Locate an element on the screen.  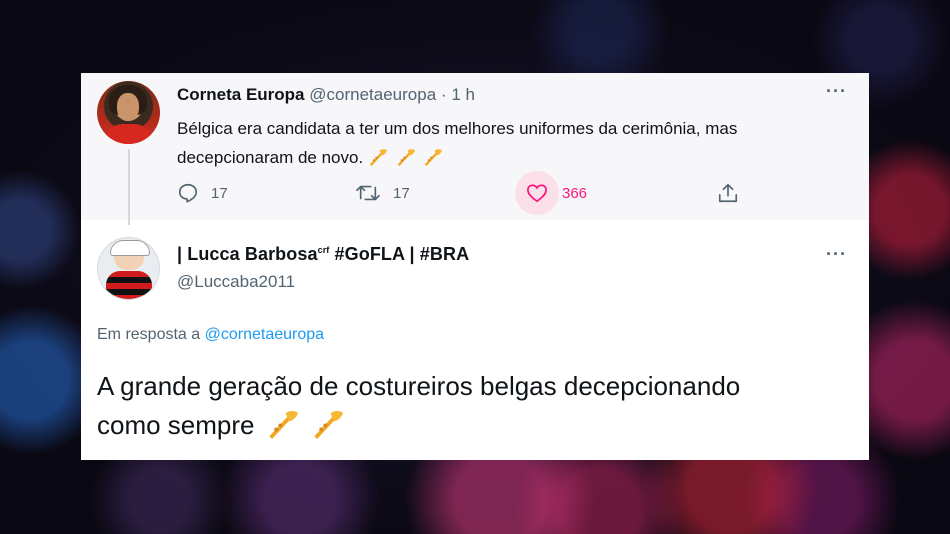
tweet-actions: 17 17 366 is located at coordinates (467, 193).